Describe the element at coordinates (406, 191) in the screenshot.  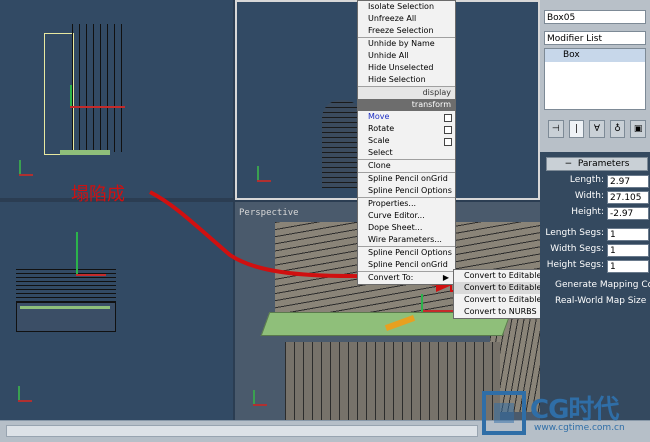
I see `menu-item-spline-pencil-options: Spline Pencil Options` at that location.